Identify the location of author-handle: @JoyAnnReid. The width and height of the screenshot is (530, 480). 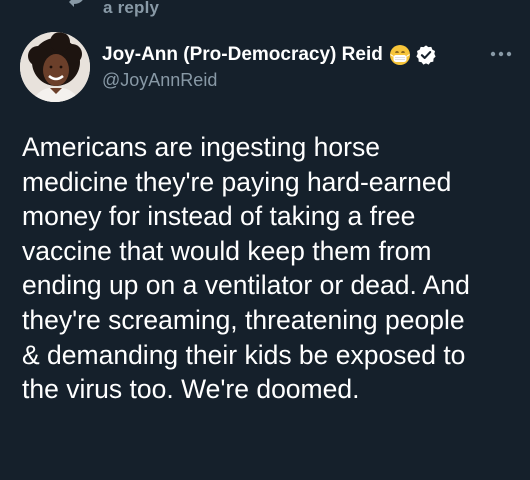
(269, 80).